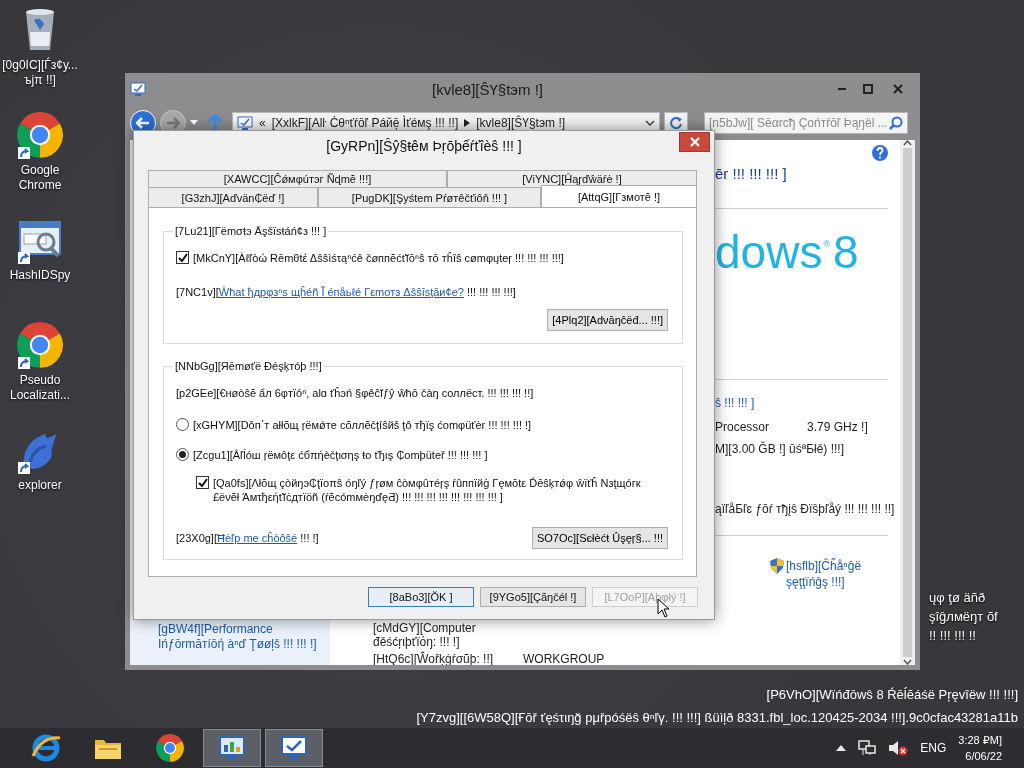  What do you see at coordinates (46, 748) in the screenshot?
I see `browser-globe-icon` at bounding box center [46, 748].